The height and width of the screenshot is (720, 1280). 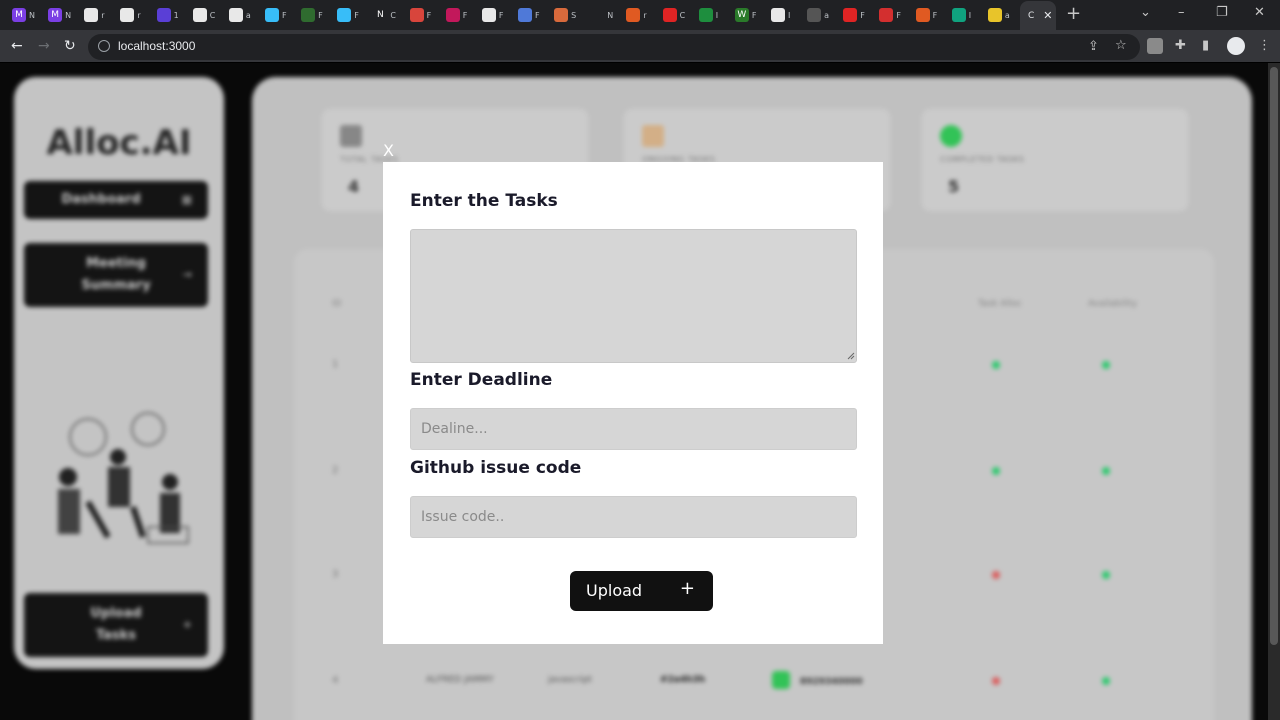 I want to click on forward-icon: →, so click(x=44, y=46).